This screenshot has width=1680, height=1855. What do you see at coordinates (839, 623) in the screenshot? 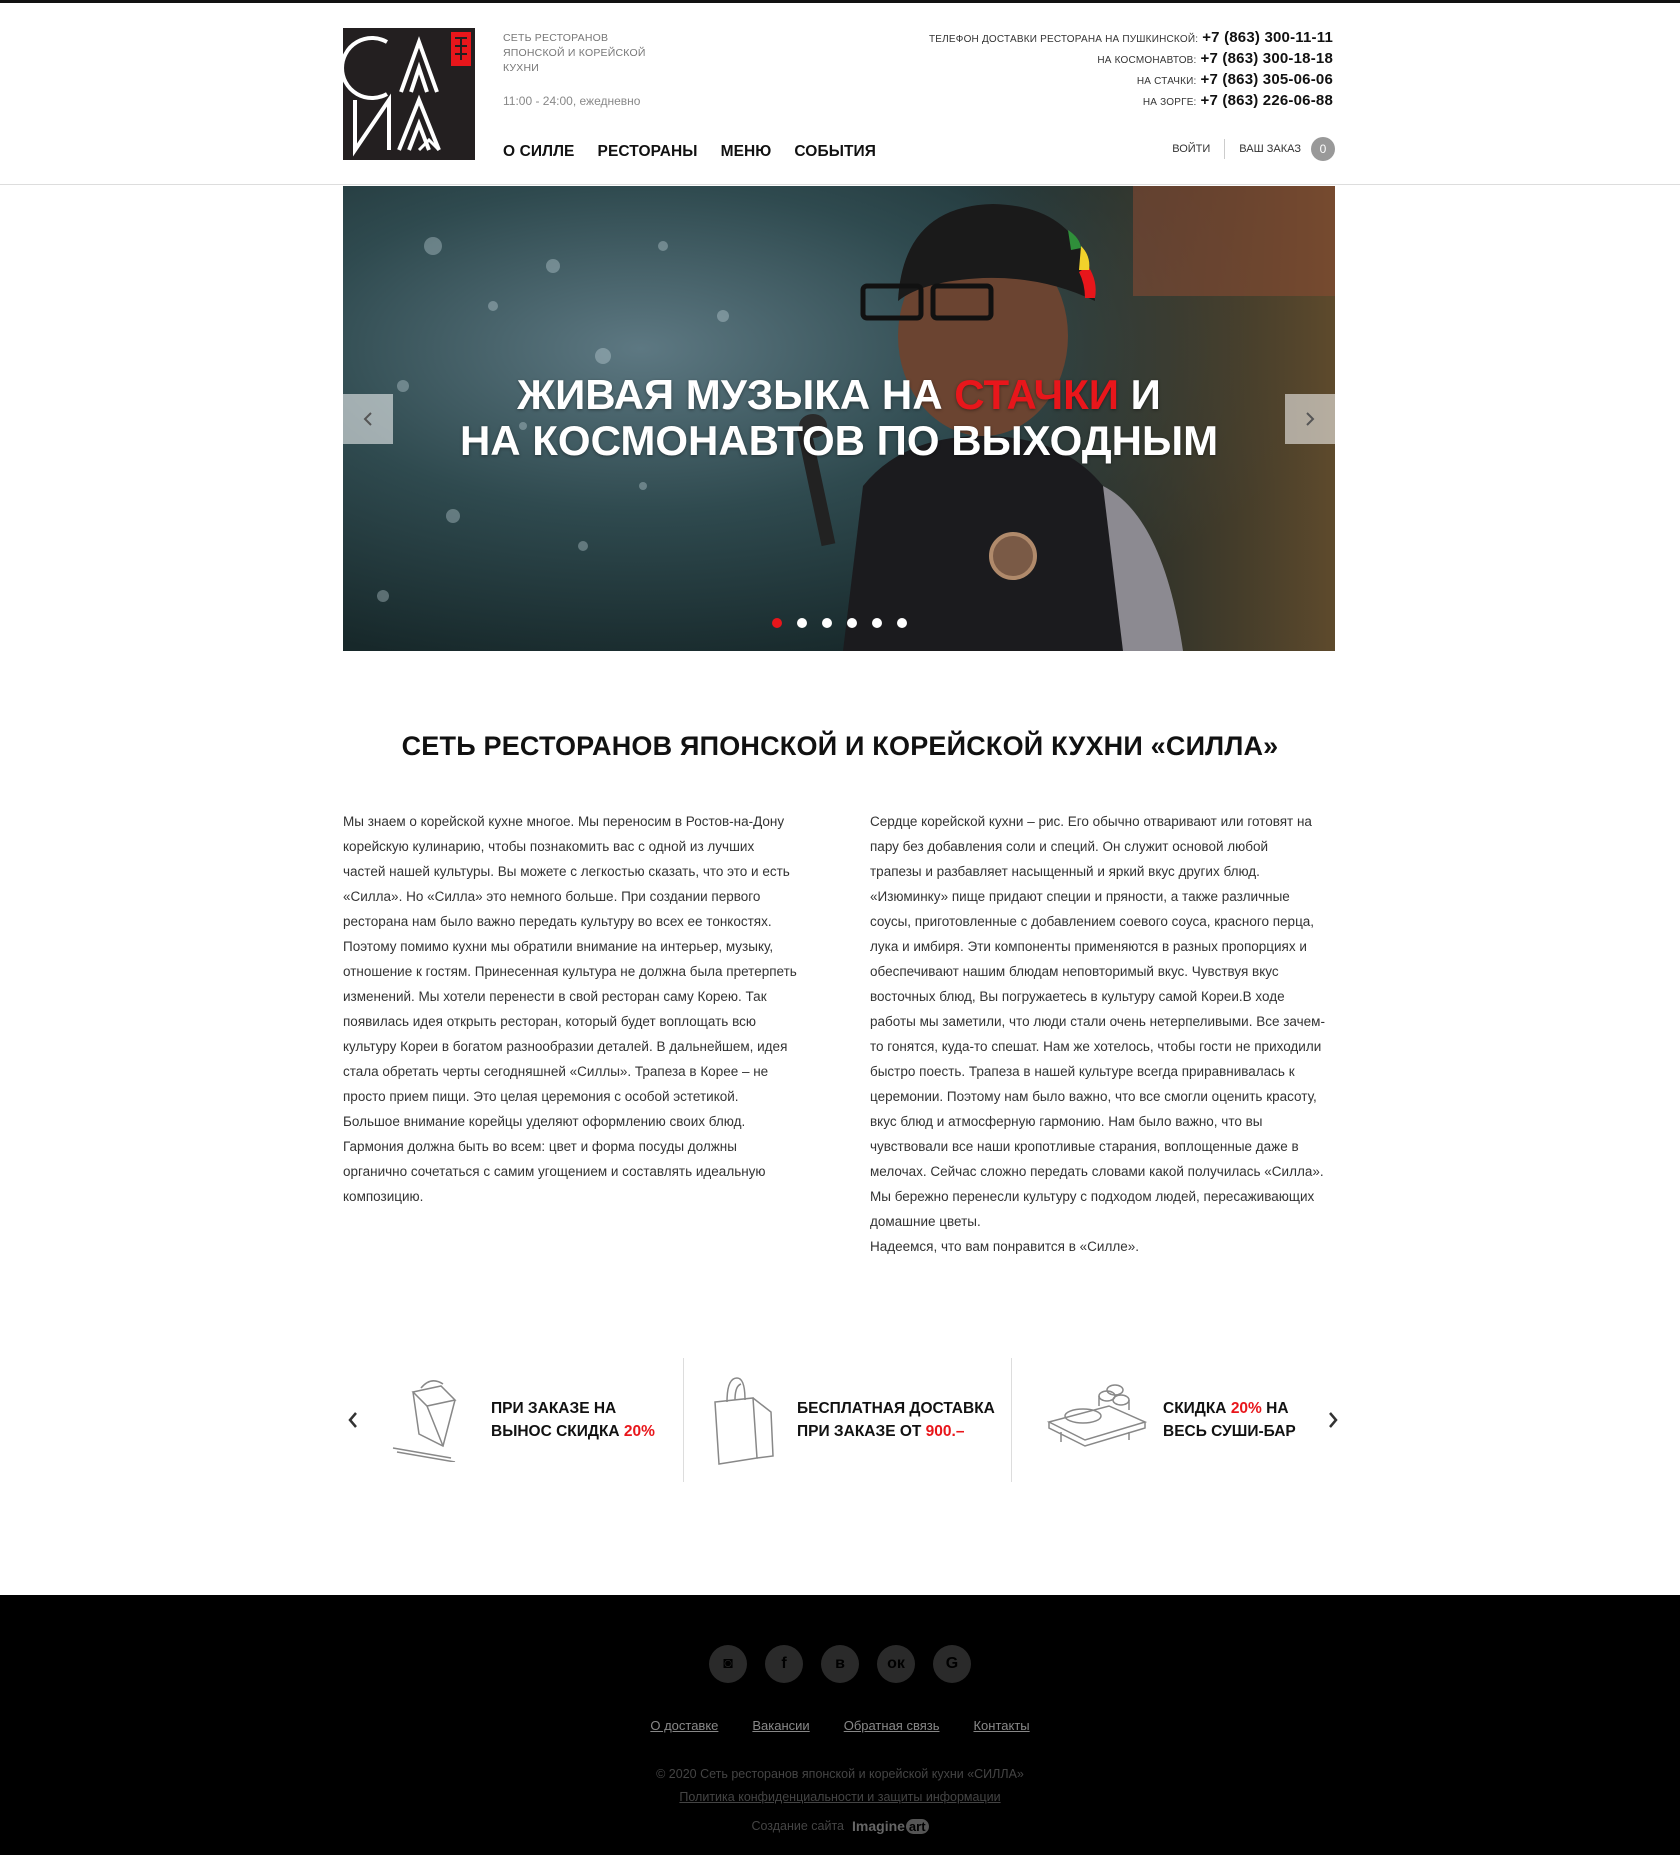
I see `slider-dots` at bounding box center [839, 623].